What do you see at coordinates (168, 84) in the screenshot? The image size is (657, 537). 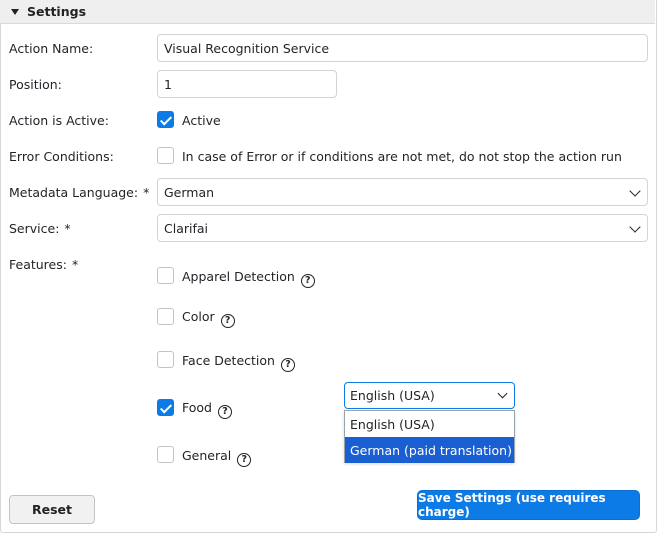 I see `position-value: 1` at bounding box center [168, 84].